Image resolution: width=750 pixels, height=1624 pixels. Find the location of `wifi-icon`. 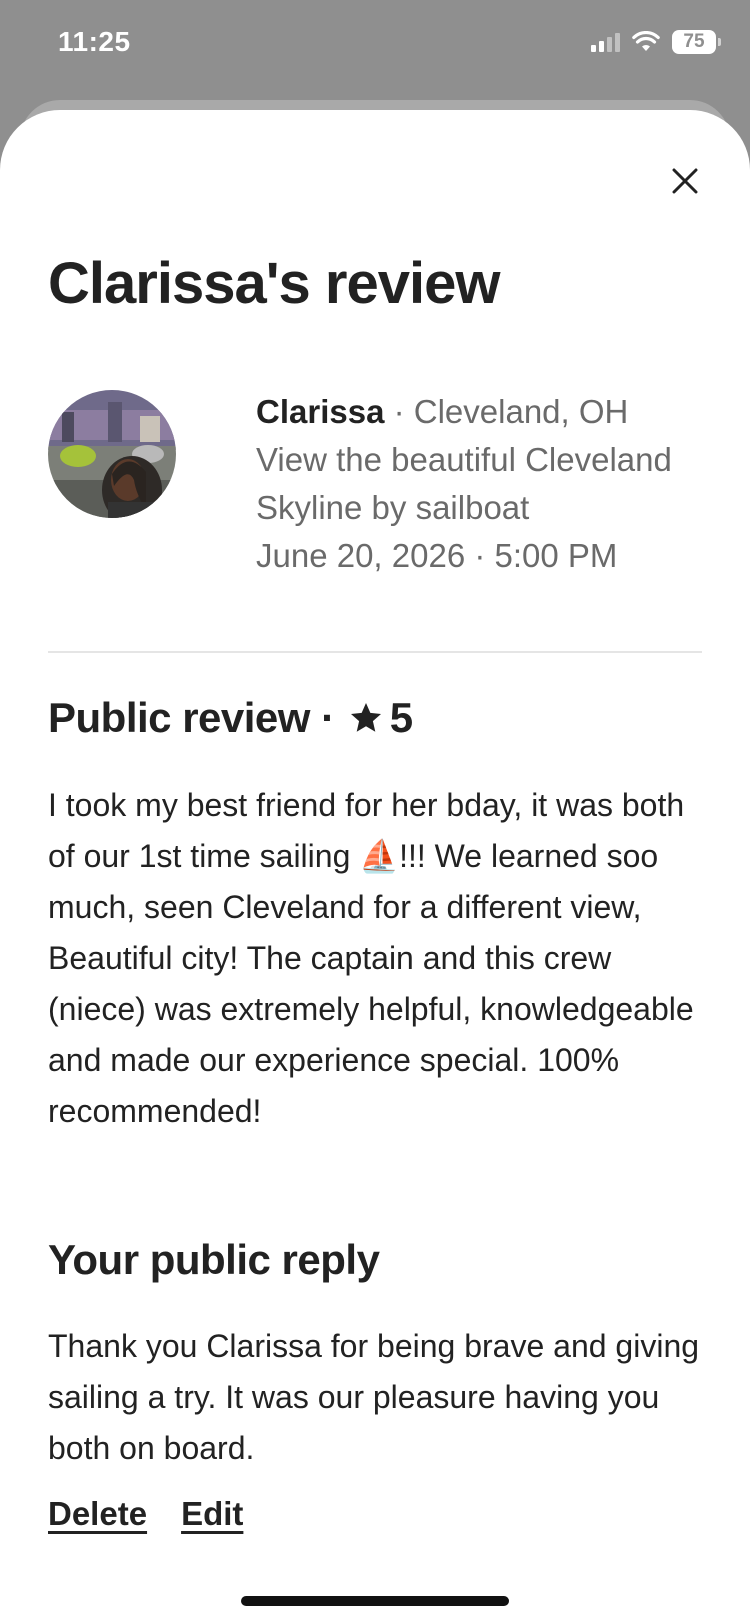

wifi-icon is located at coordinates (646, 41).